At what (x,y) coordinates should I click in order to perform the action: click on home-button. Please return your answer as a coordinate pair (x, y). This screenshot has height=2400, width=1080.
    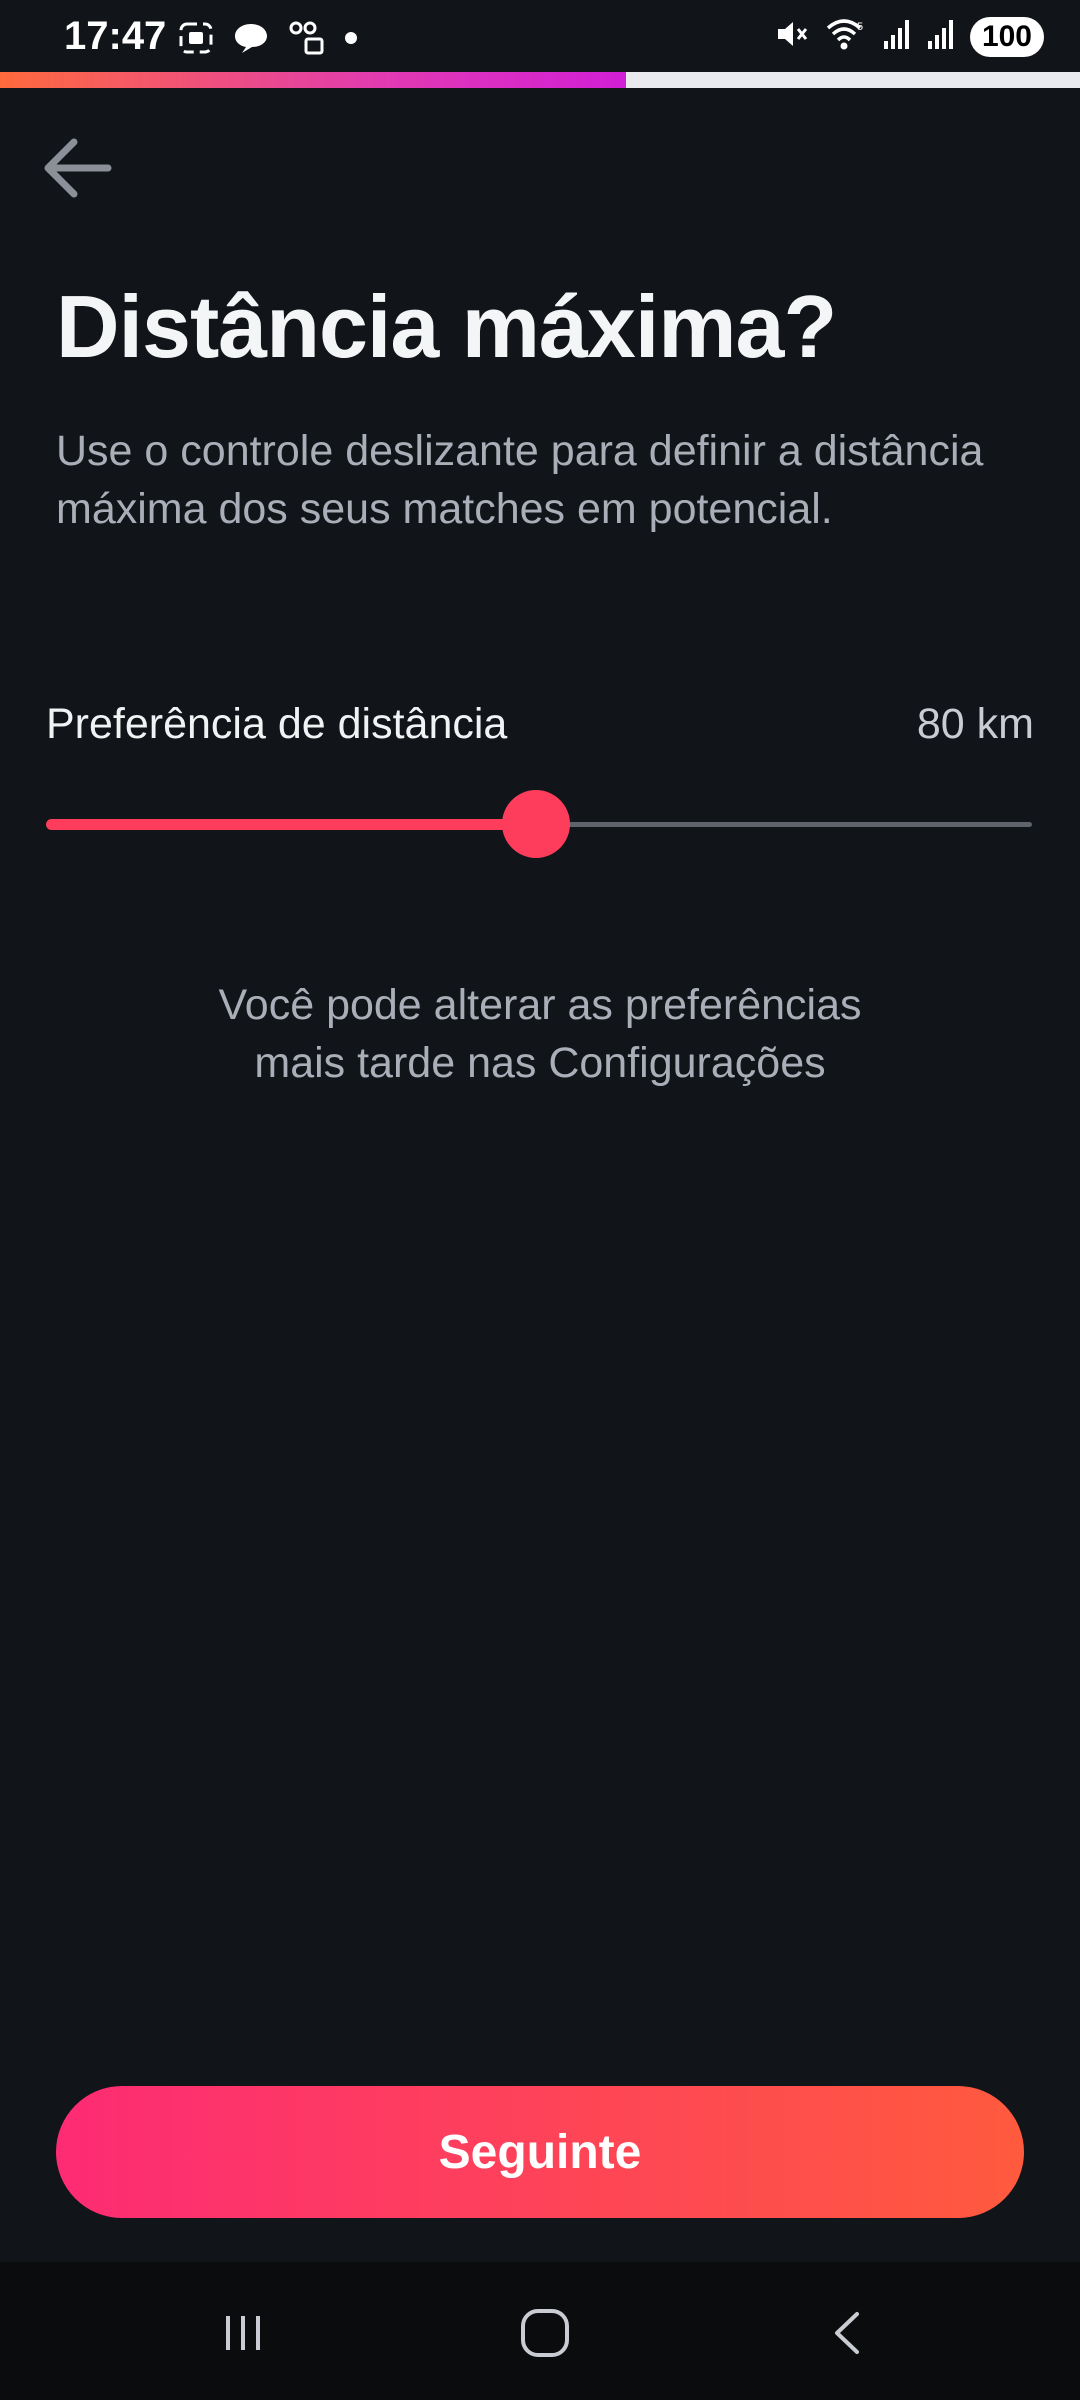
    Looking at the image, I should click on (545, 2333).